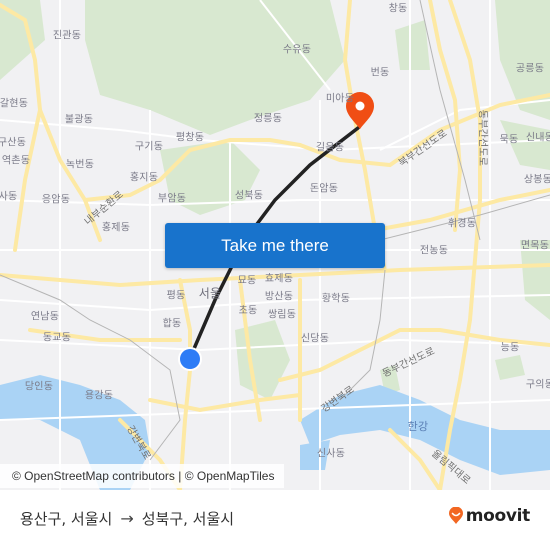  Describe the element at coordinates (279, 297) in the screenshot. I see `place-label: 방산동` at that location.